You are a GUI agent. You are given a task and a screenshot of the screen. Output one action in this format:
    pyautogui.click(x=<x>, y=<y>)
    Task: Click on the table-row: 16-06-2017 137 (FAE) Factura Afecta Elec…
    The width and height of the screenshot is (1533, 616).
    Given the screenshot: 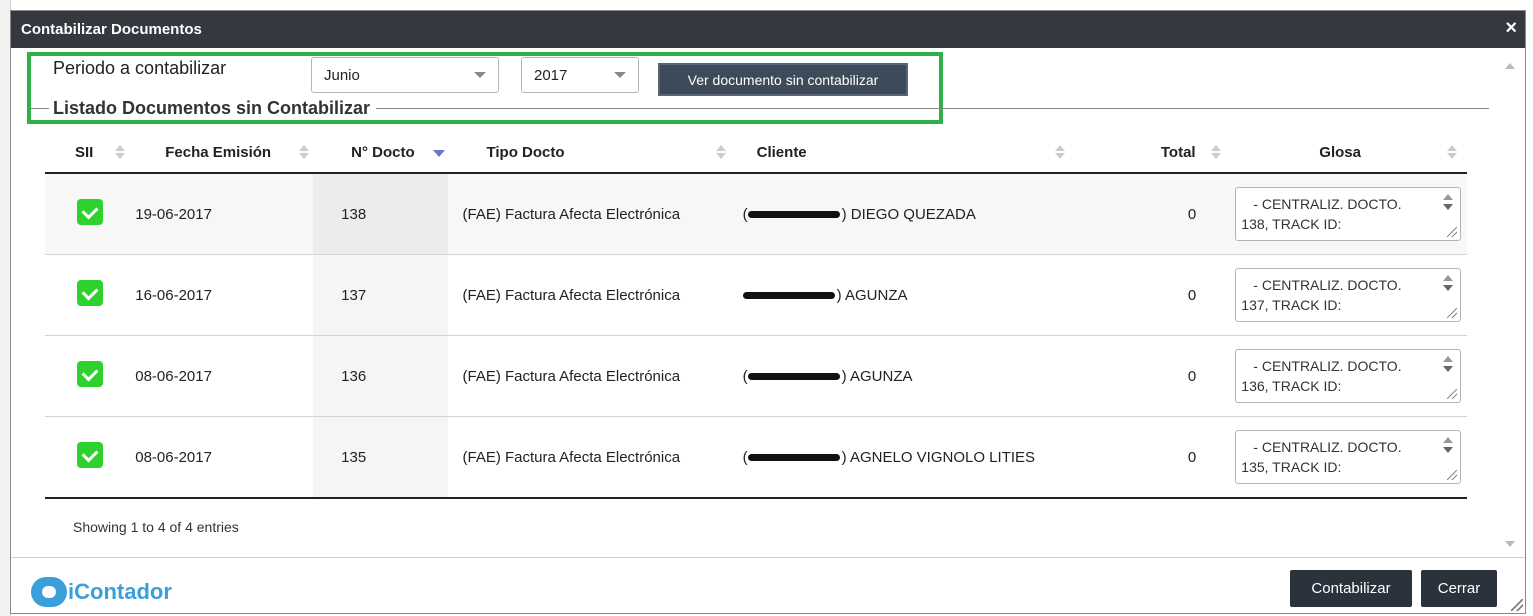 What is the action you would take?
    pyautogui.click(x=756, y=295)
    